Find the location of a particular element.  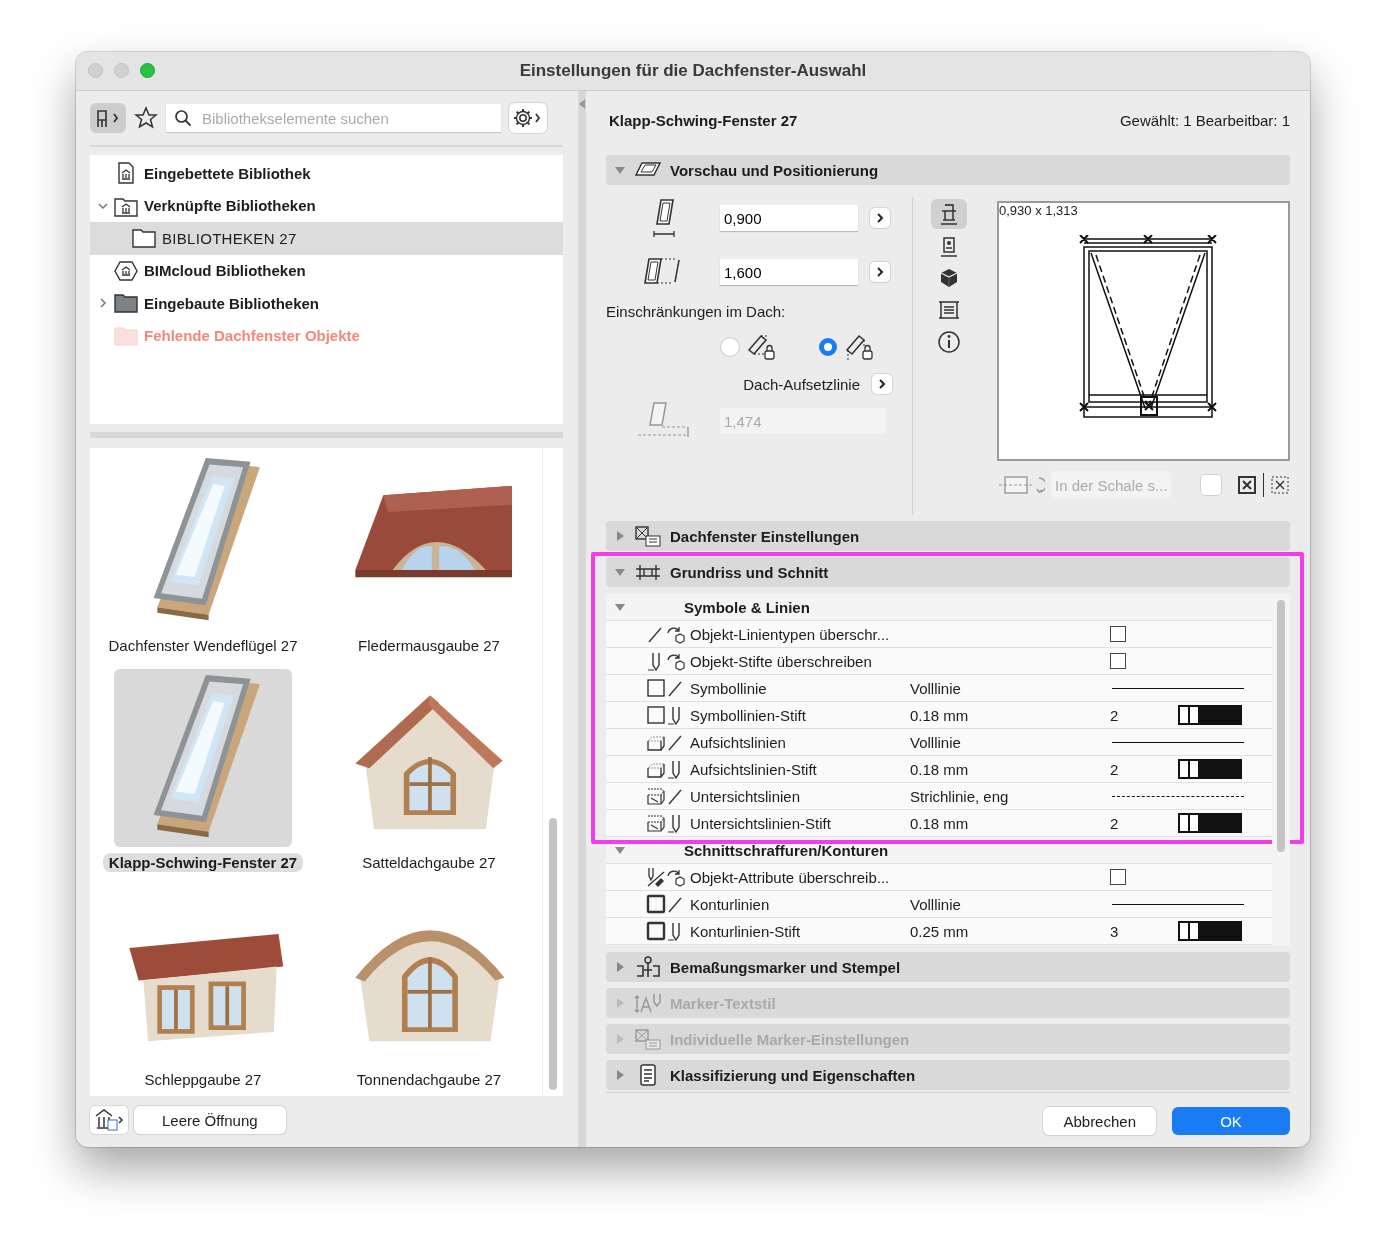

property-label: Symbollinie is located at coordinates (729, 688).